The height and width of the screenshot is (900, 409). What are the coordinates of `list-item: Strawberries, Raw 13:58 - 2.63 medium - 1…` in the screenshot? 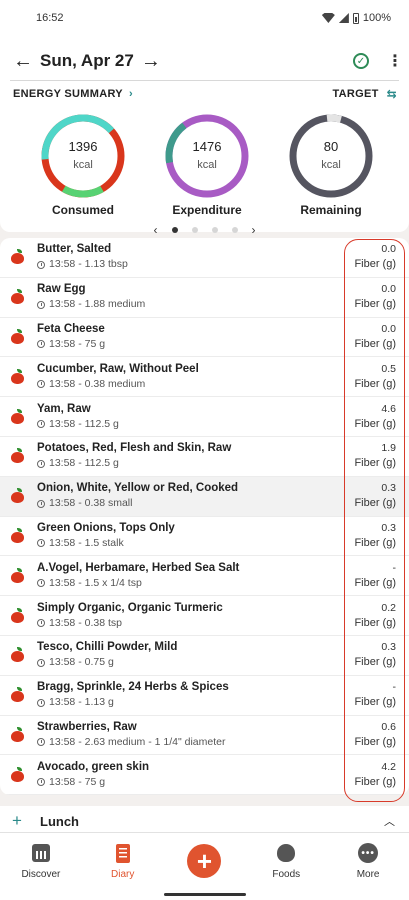 It's located at (204, 736).